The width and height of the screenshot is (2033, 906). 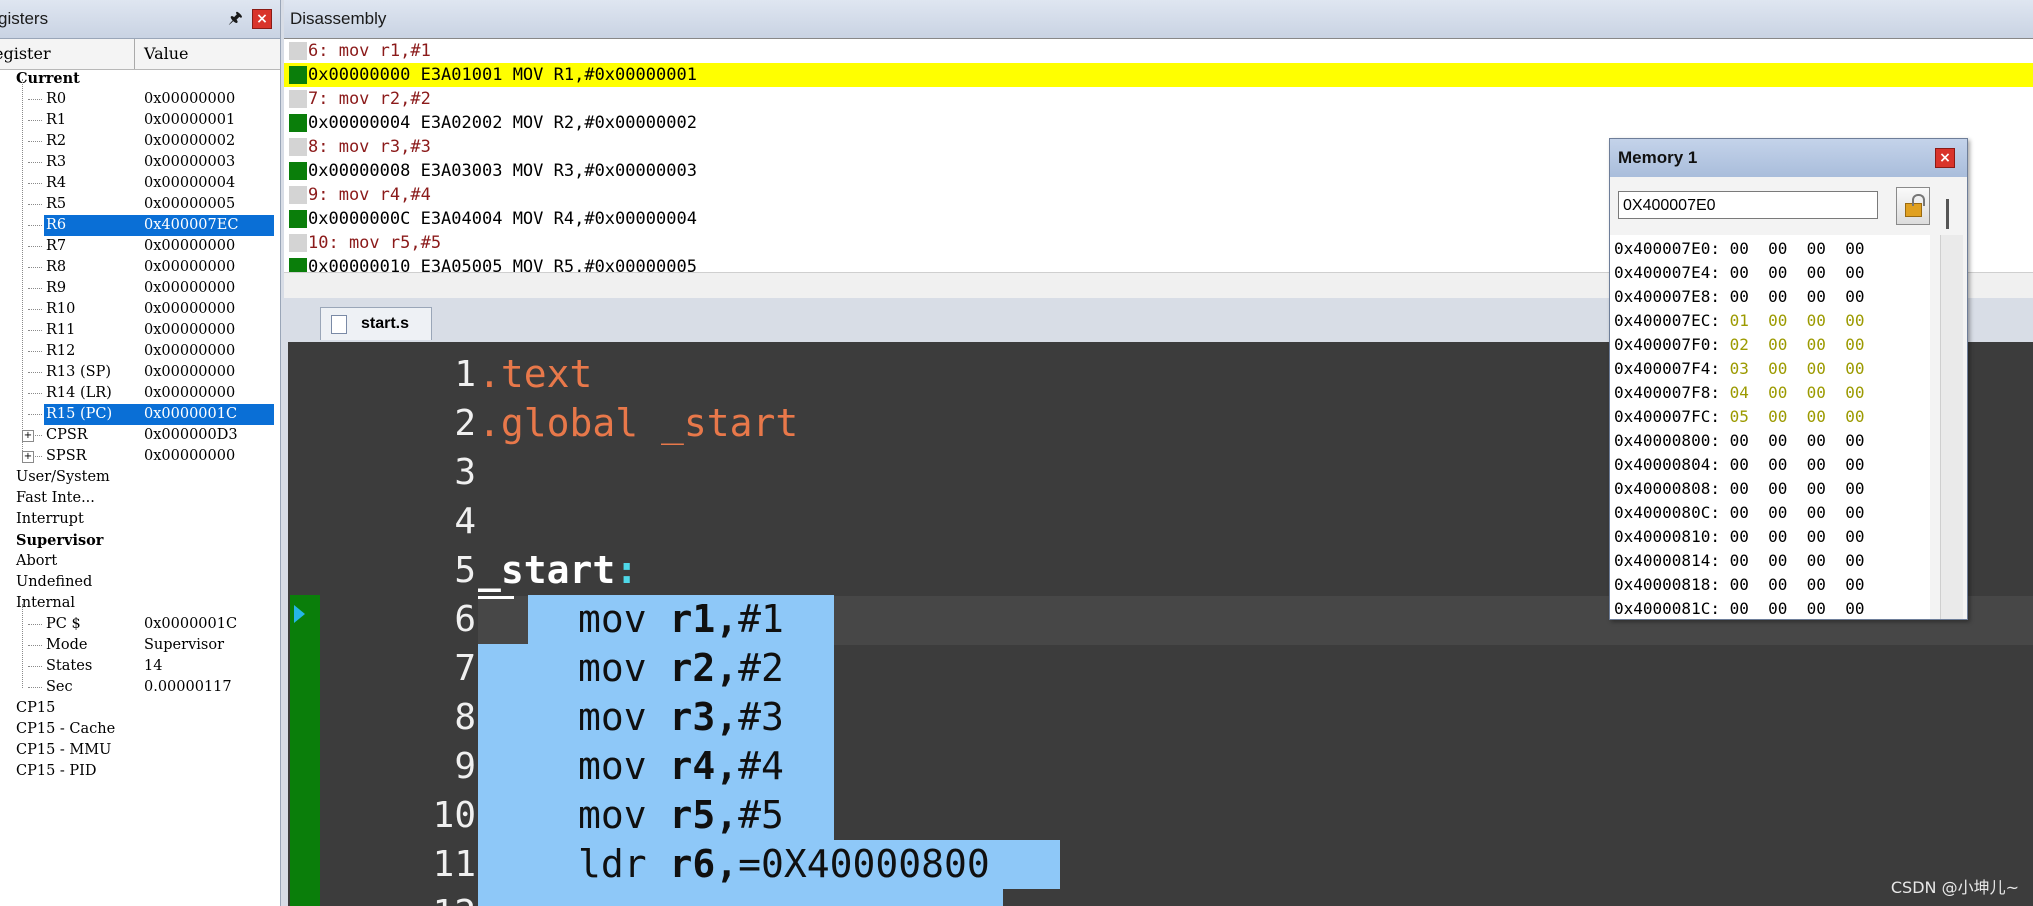 I want to click on memory-row: 0x400007E0: 00 00 00 00, so click(x=1739, y=249).